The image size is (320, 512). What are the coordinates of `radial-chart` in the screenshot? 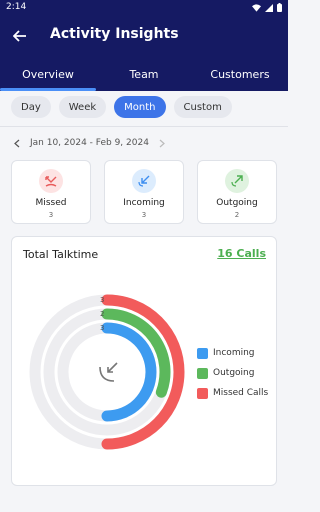 It's located at (107, 372).